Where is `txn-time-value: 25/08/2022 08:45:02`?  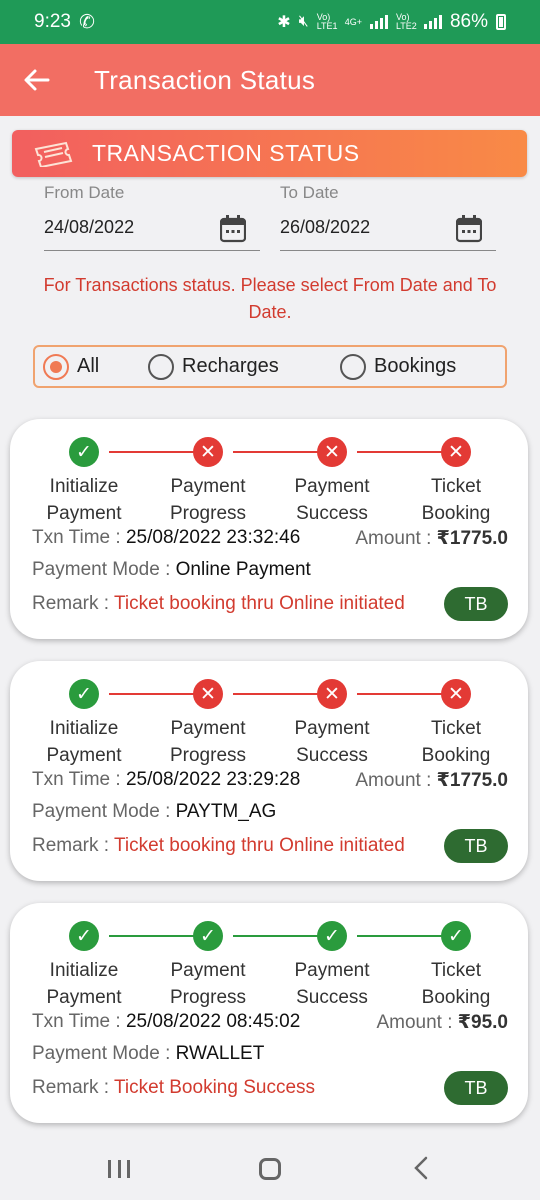 txn-time-value: 25/08/2022 08:45:02 is located at coordinates (213, 1021).